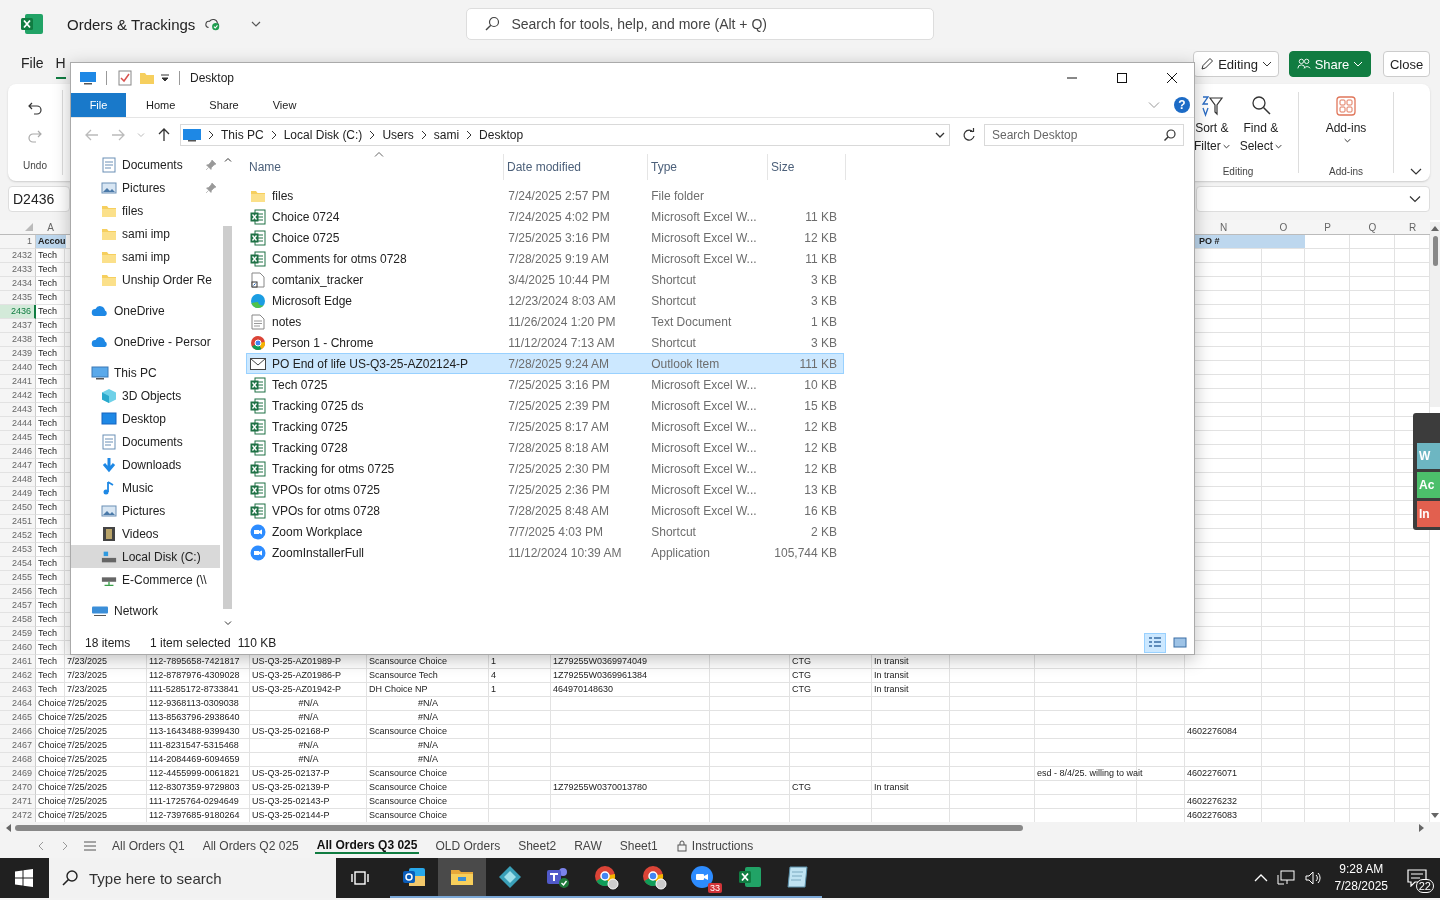 Image resolution: width=1440 pixels, height=900 pixels. I want to click on row-number: 2465, so click(18, 718).